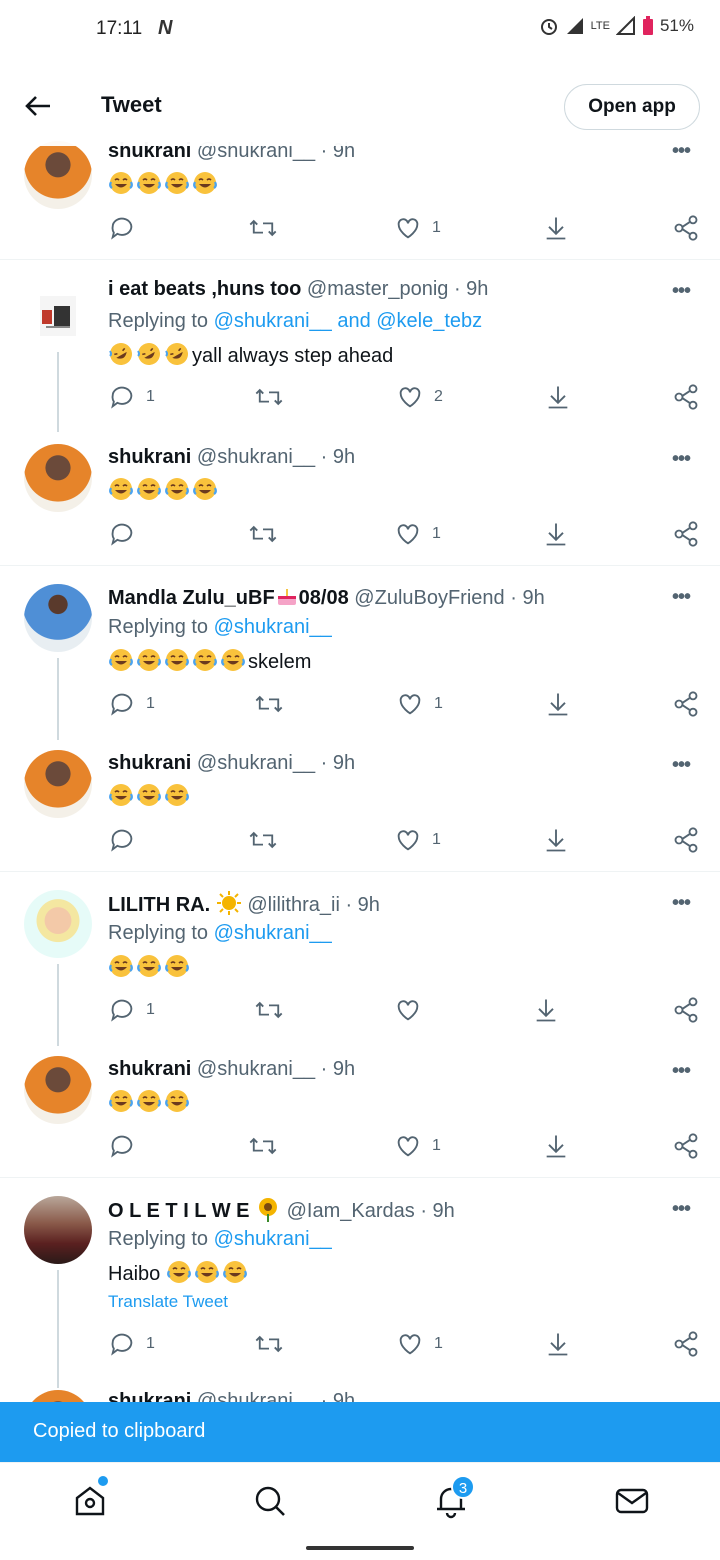 The height and width of the screenshot is (1560, 720). I want to click on search-icon, so click(270, 1501).